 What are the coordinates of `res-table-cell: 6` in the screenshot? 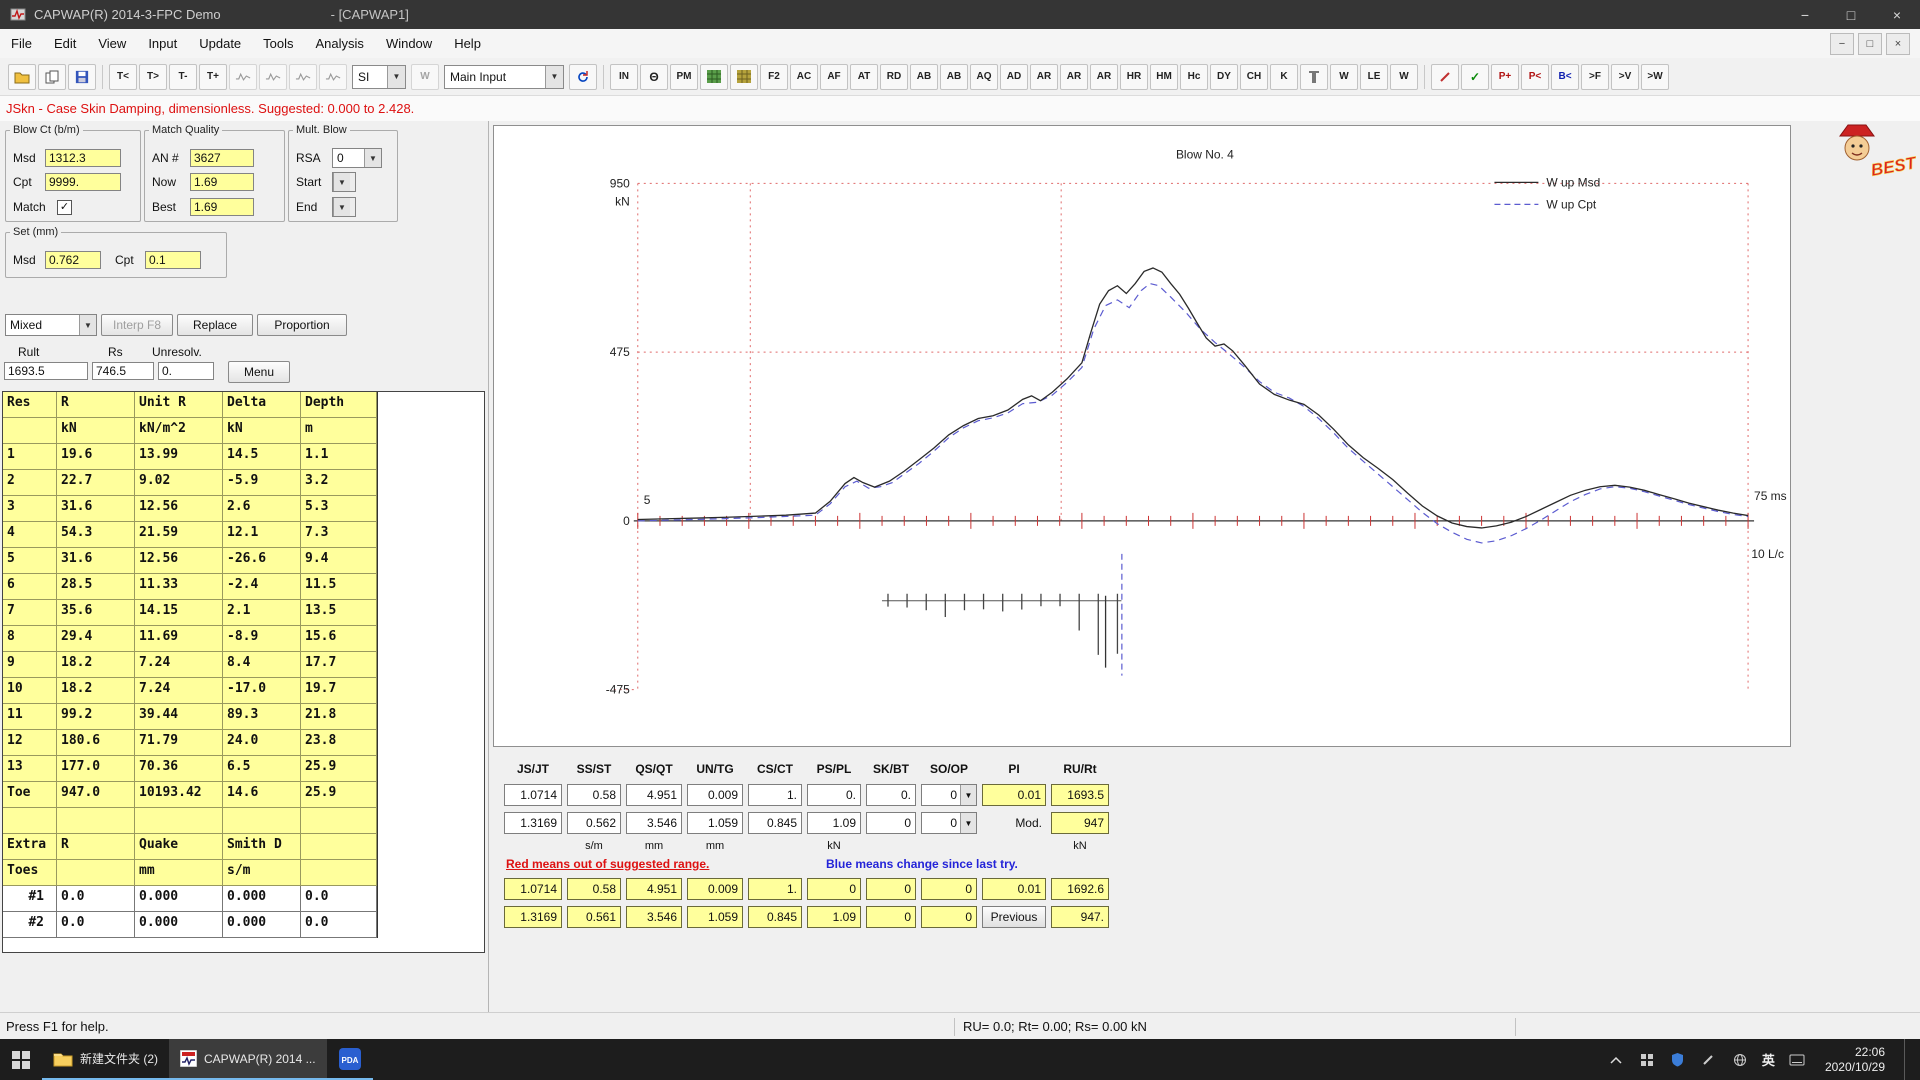 It's located at (30, 587).